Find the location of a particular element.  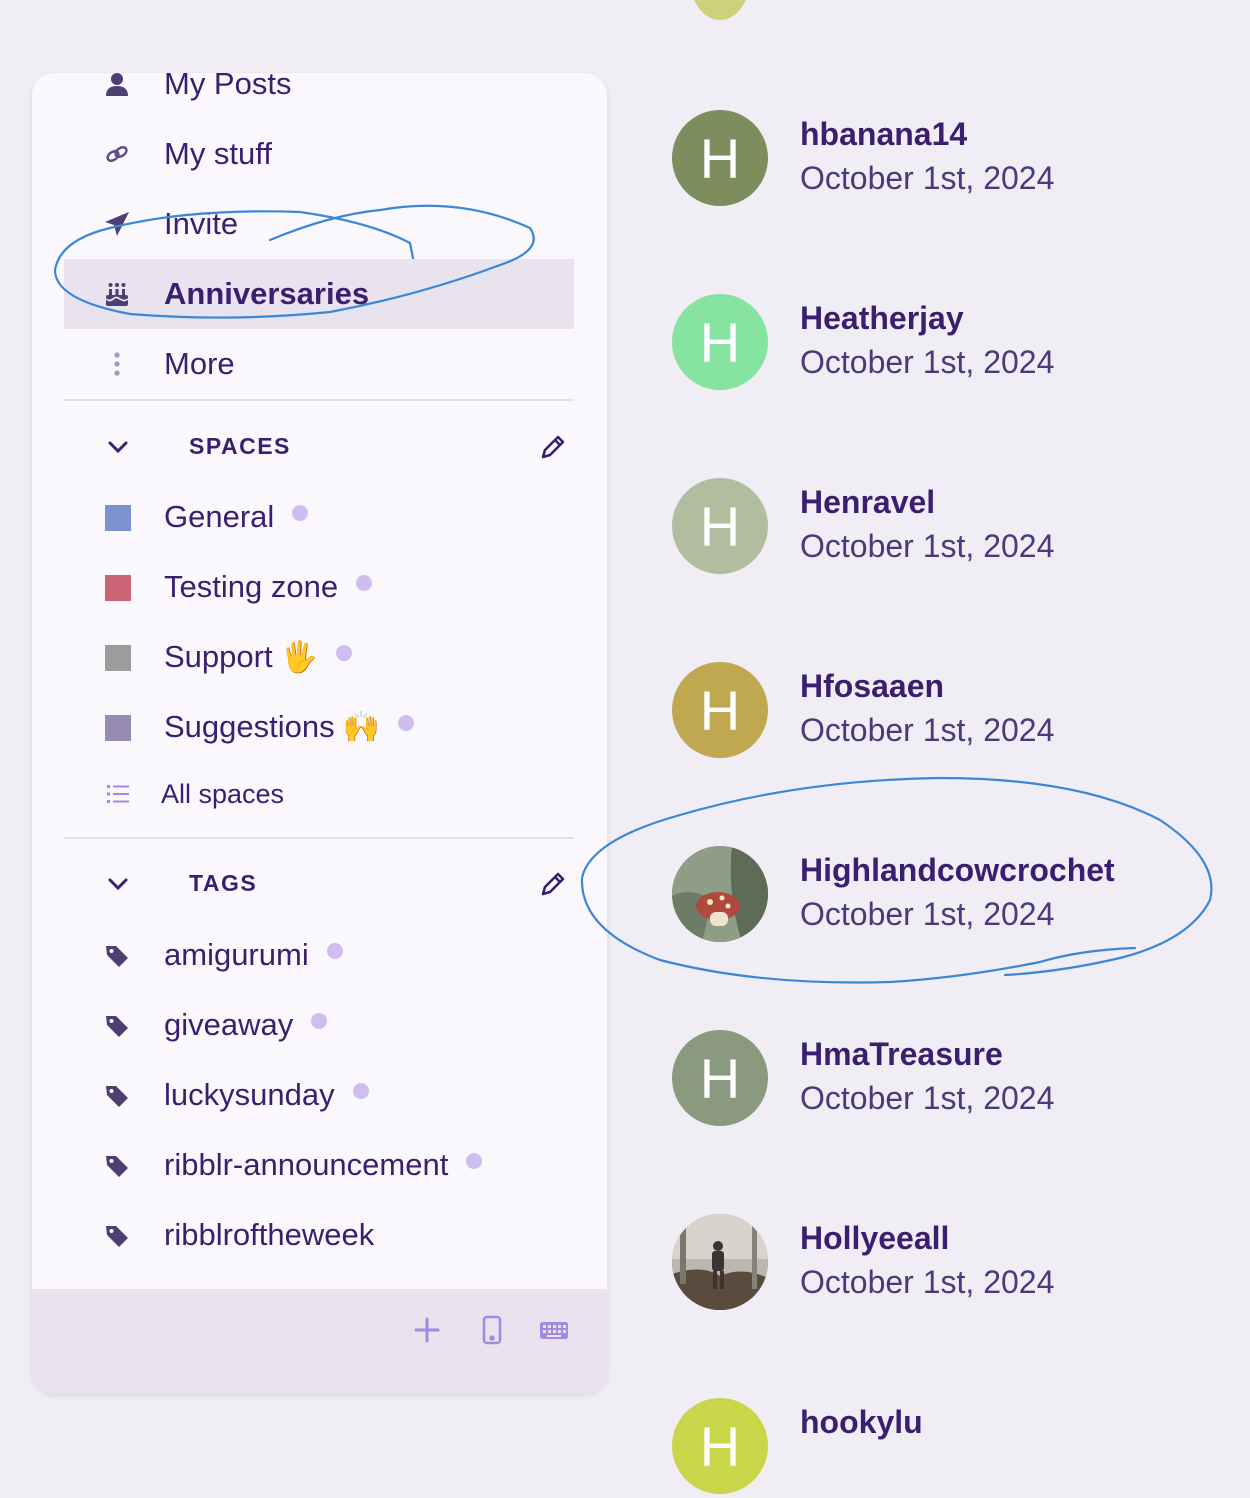

member-row: H Henravel October 1st, 2024 is located at coordinates (952, 528).